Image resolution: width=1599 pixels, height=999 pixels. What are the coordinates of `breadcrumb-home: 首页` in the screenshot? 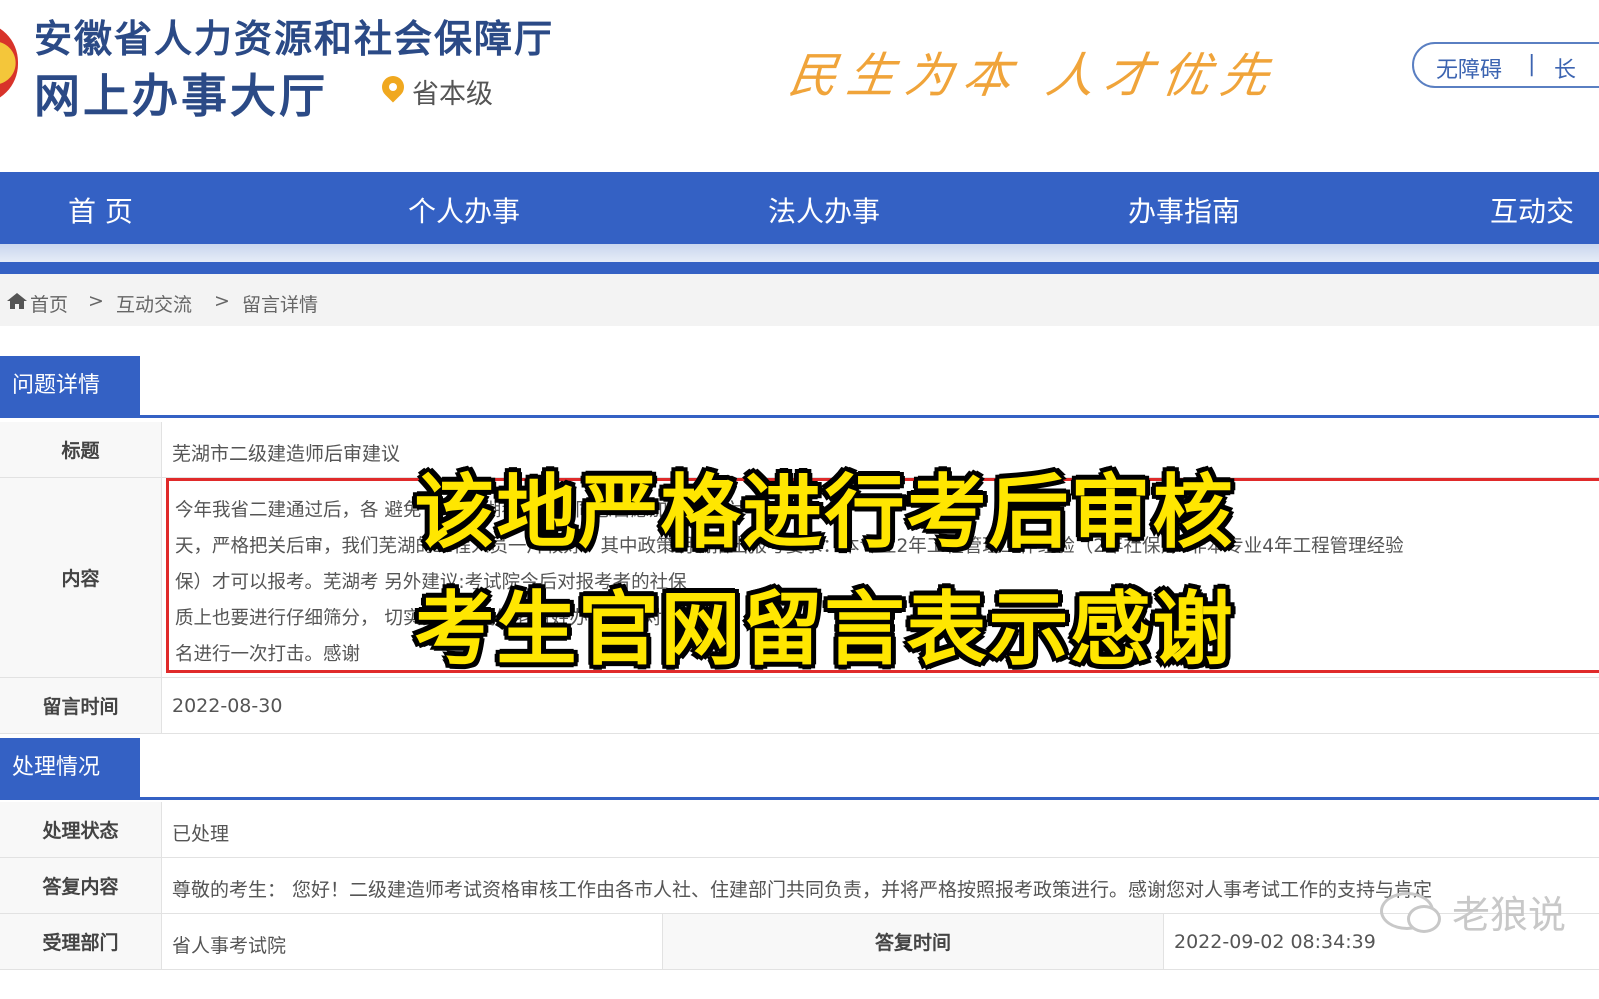 It's located at (49, 303).